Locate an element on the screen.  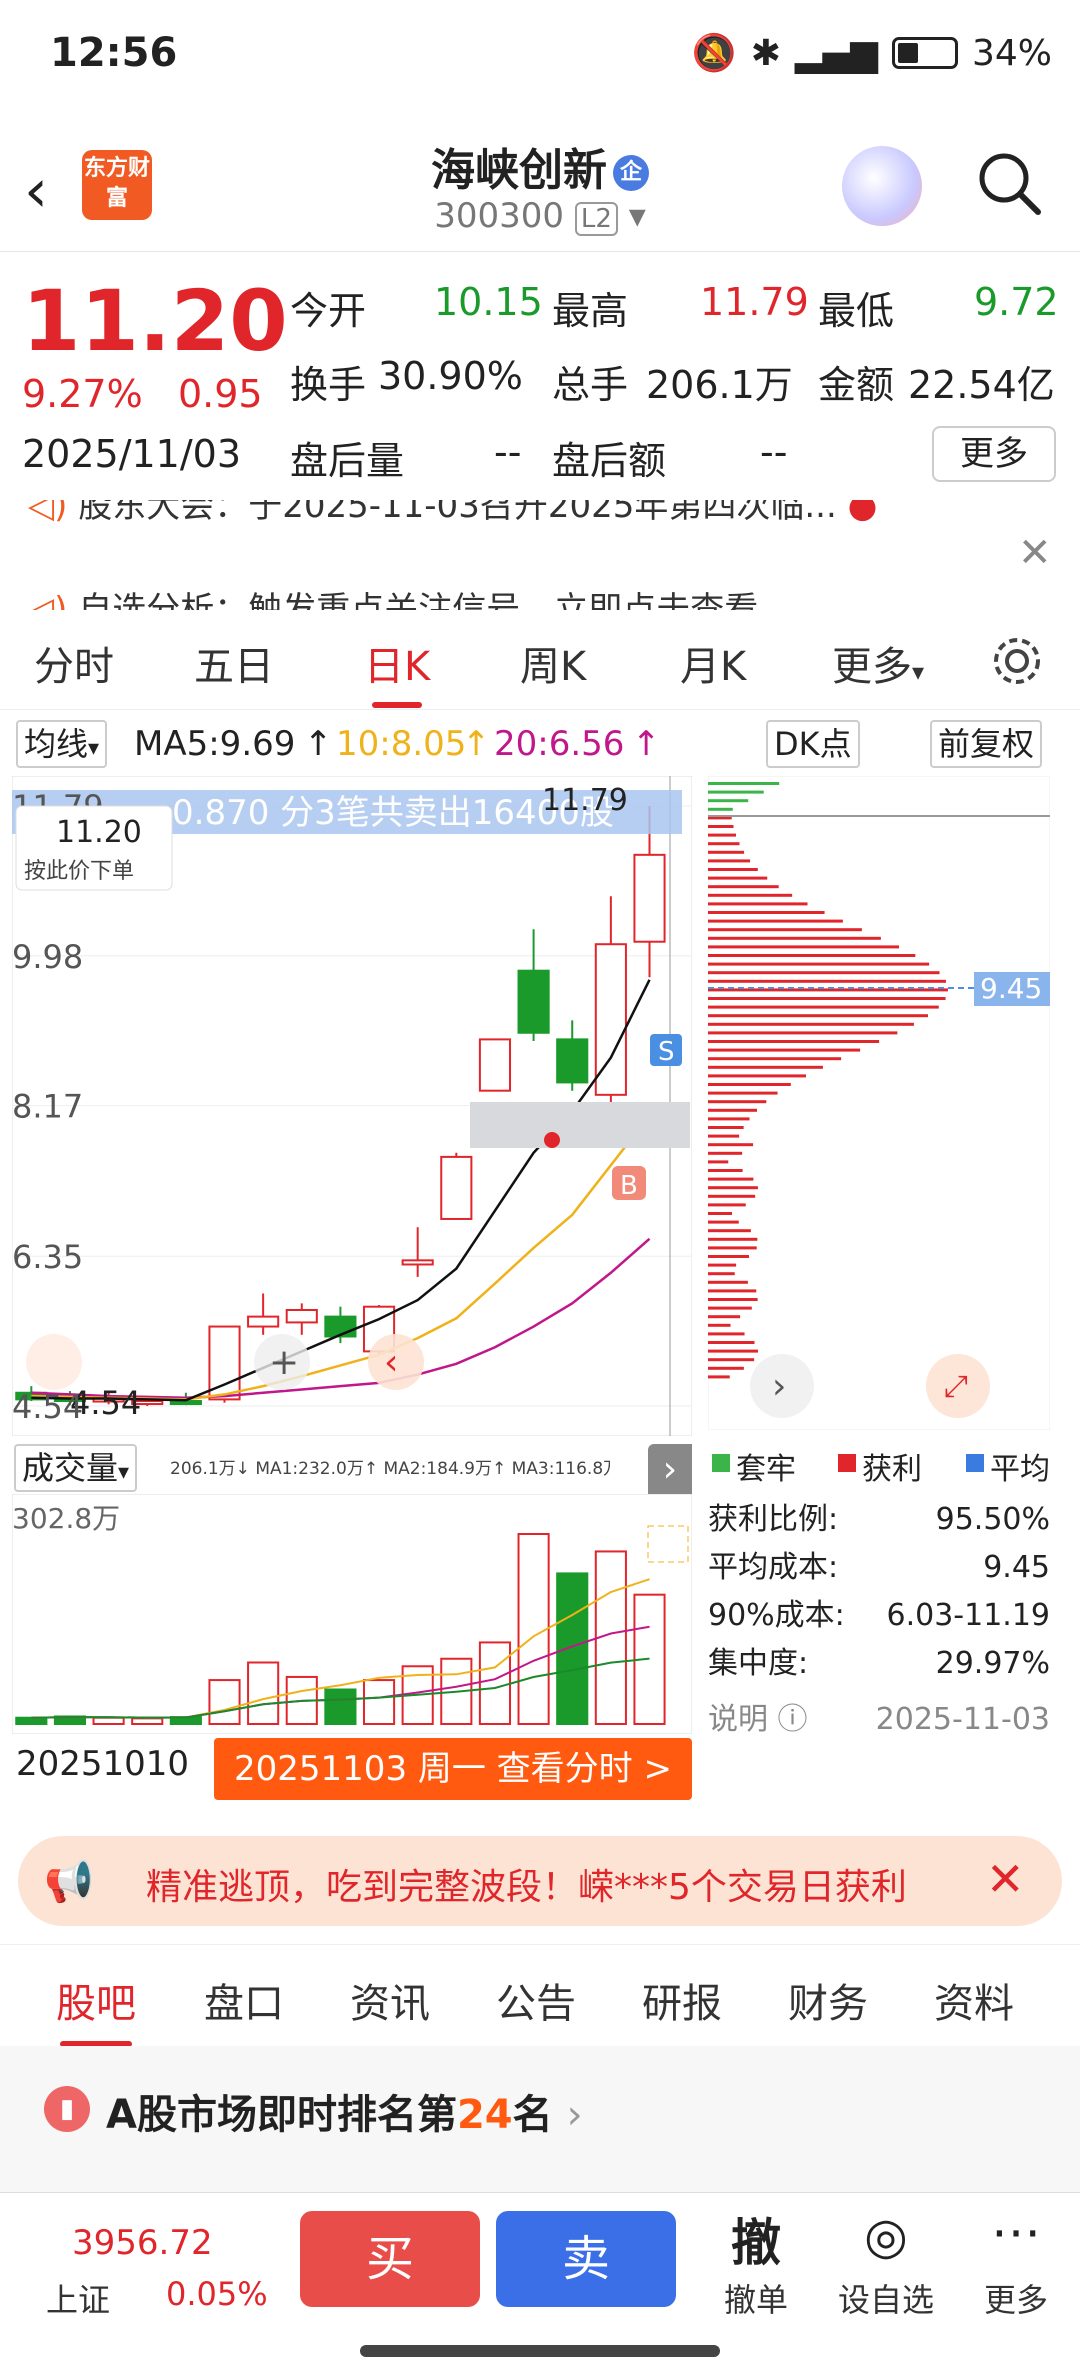
legend-label-trapped: 套牢 is located at coordinates (766, 1469).